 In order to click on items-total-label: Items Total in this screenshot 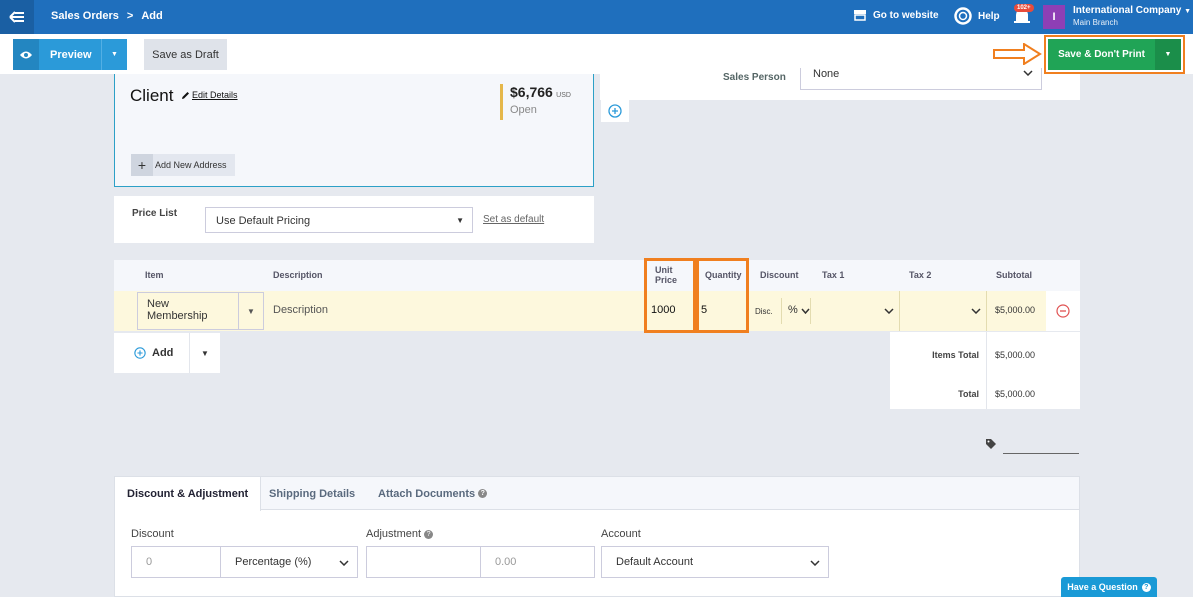, I will do `click(955, 355)`.